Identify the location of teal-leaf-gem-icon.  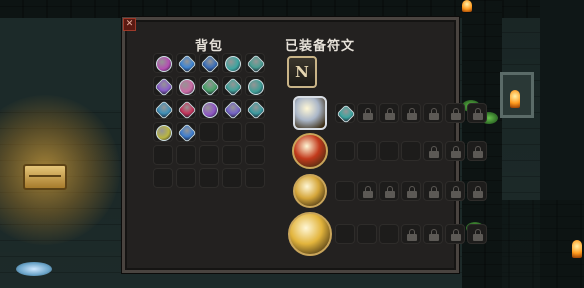
(233, 87).